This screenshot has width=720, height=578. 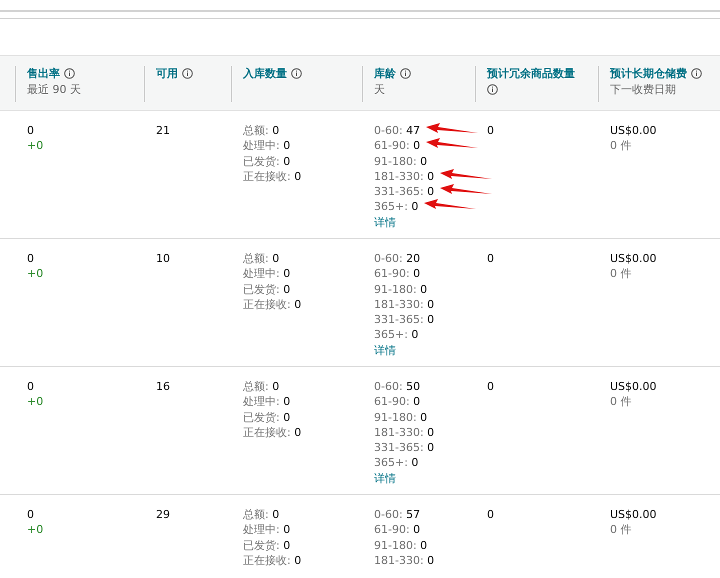 I want to click on column-subheader: 最近 90 天, so click(x=54, y=89).